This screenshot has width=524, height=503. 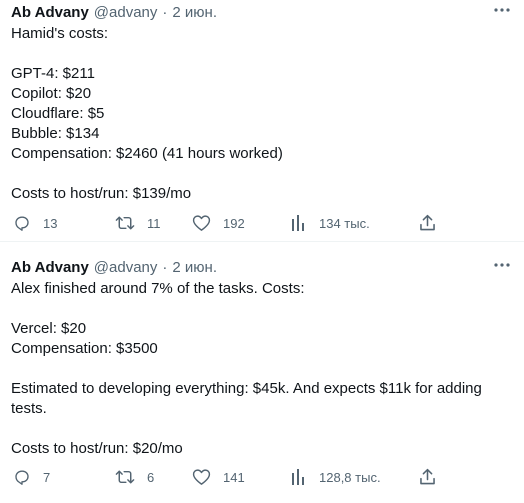 I want to click on tweet-text-line: Hamid's costs:, so click(x=60, y=33).